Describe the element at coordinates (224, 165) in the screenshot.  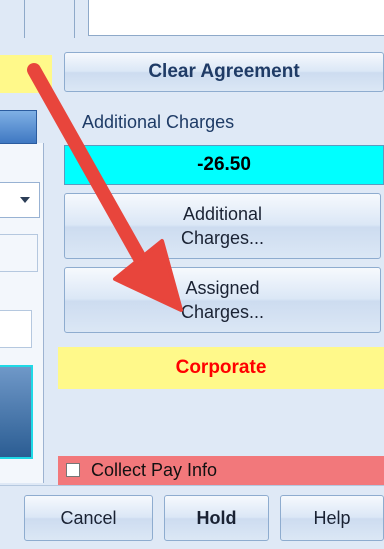
I see `additional-charges-amount: -26.50` at that location.